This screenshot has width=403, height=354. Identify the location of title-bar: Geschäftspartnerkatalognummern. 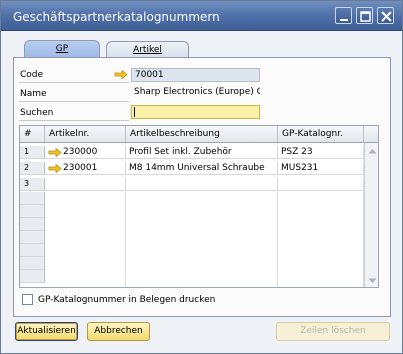
(201, 16).